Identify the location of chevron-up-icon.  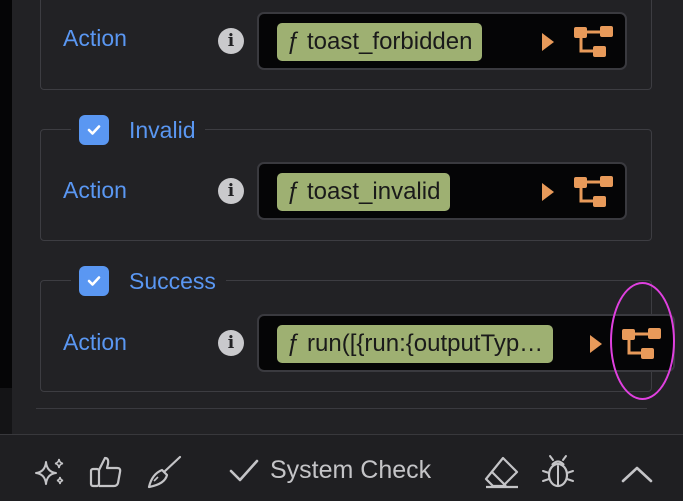
(637, 474).